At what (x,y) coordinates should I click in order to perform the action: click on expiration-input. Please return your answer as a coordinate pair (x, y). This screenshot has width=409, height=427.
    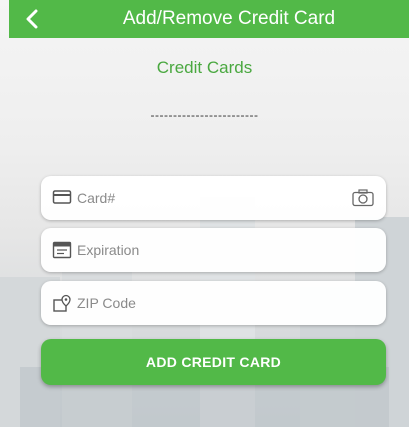
    Looking at the image, I should click on (212, 250).